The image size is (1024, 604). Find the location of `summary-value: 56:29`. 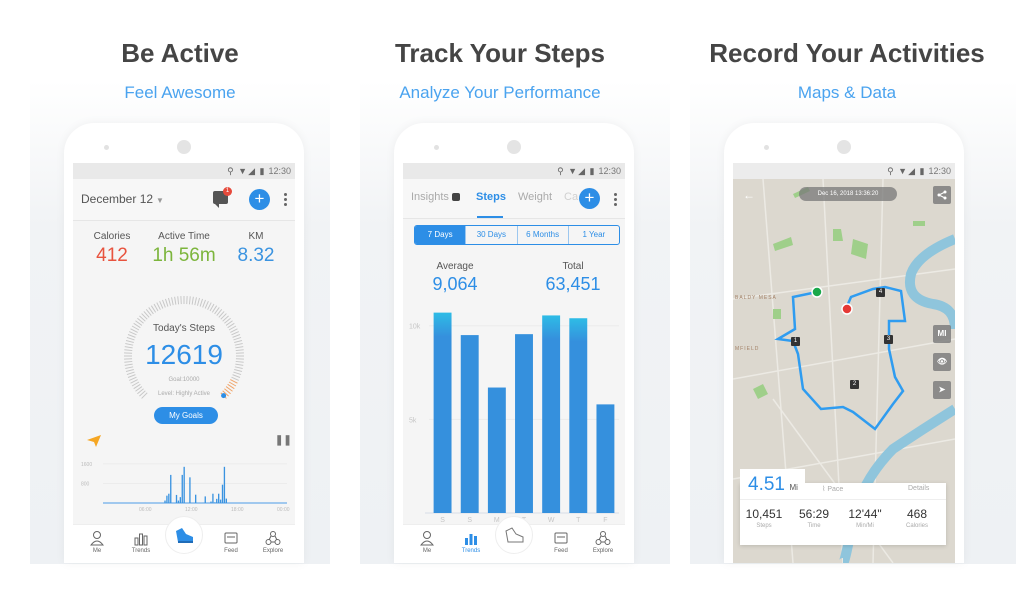

summary-value: 56:29 is located at coordinates (814, 514).